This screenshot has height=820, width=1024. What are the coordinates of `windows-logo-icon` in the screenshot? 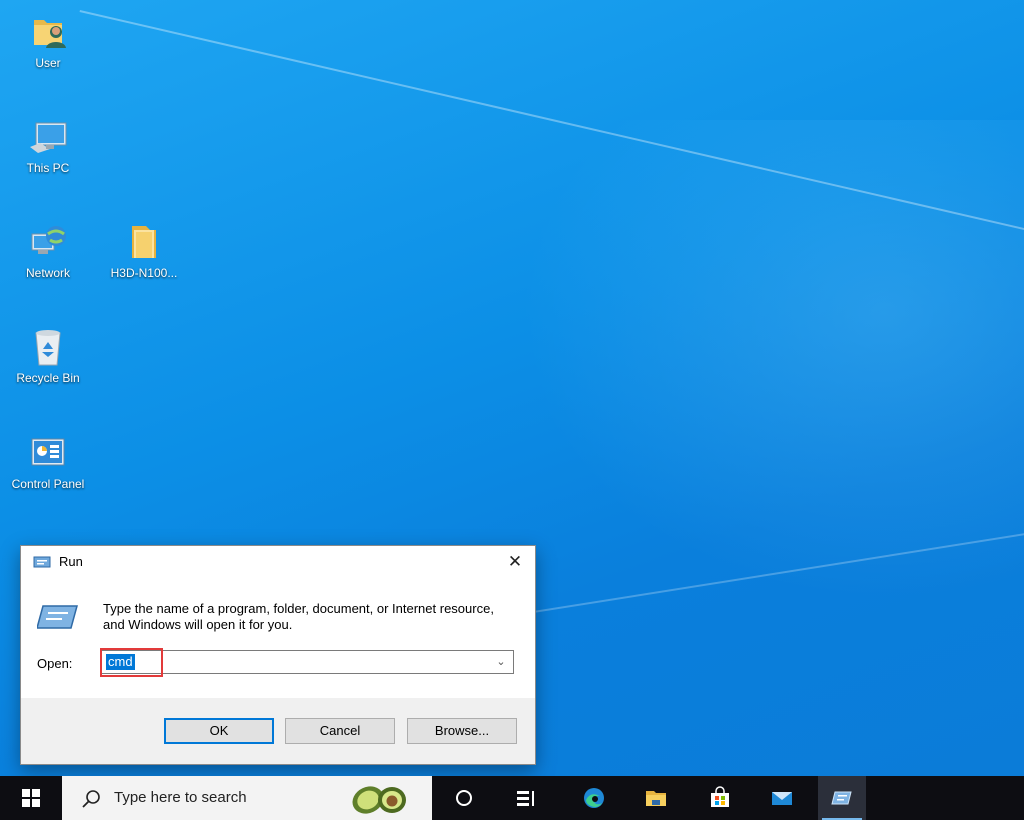 It's located at (31, 798).